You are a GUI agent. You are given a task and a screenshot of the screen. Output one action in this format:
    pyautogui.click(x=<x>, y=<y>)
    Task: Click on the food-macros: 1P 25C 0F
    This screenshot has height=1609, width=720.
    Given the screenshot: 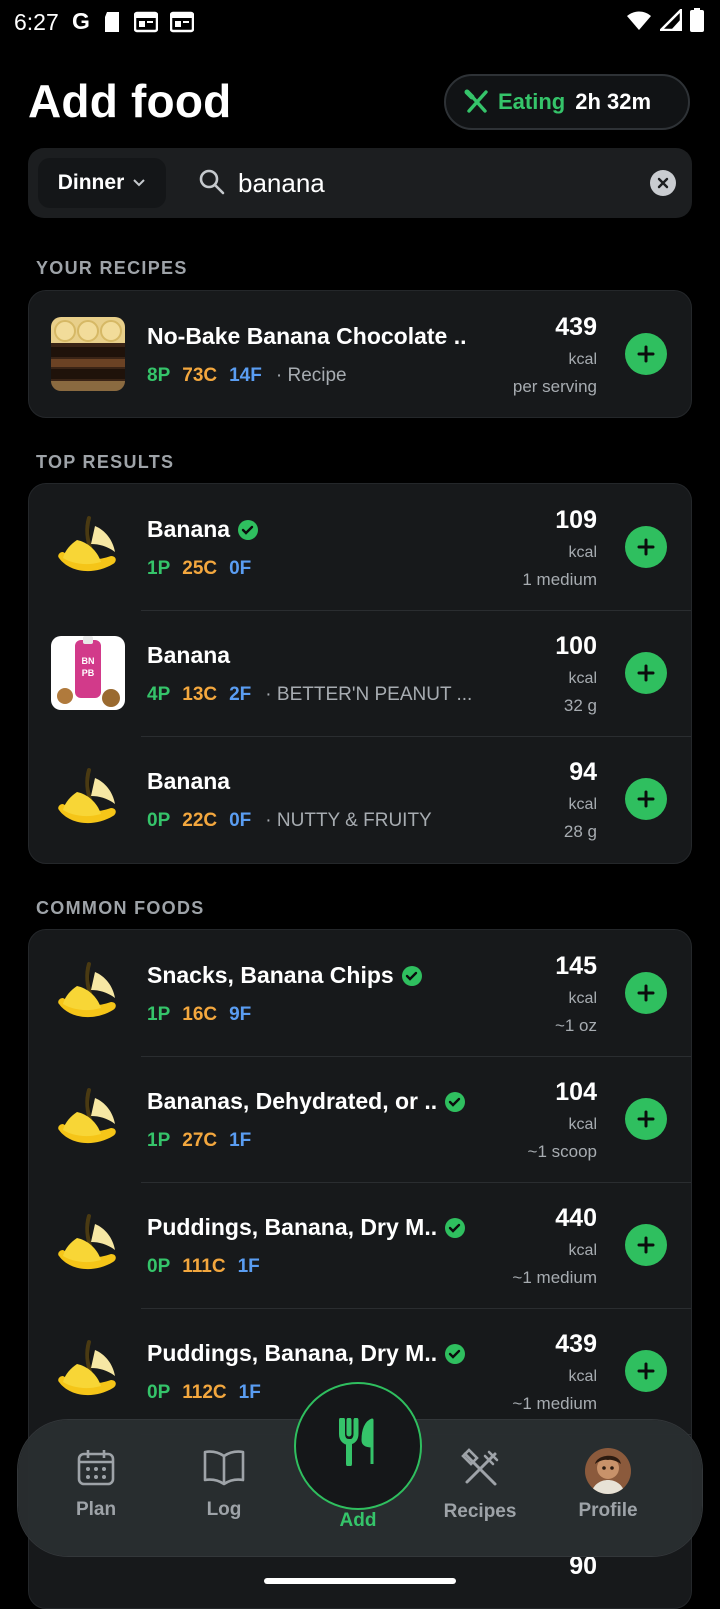 What is the action you would take?
    pyautogui.click(x=199, y=568)
    